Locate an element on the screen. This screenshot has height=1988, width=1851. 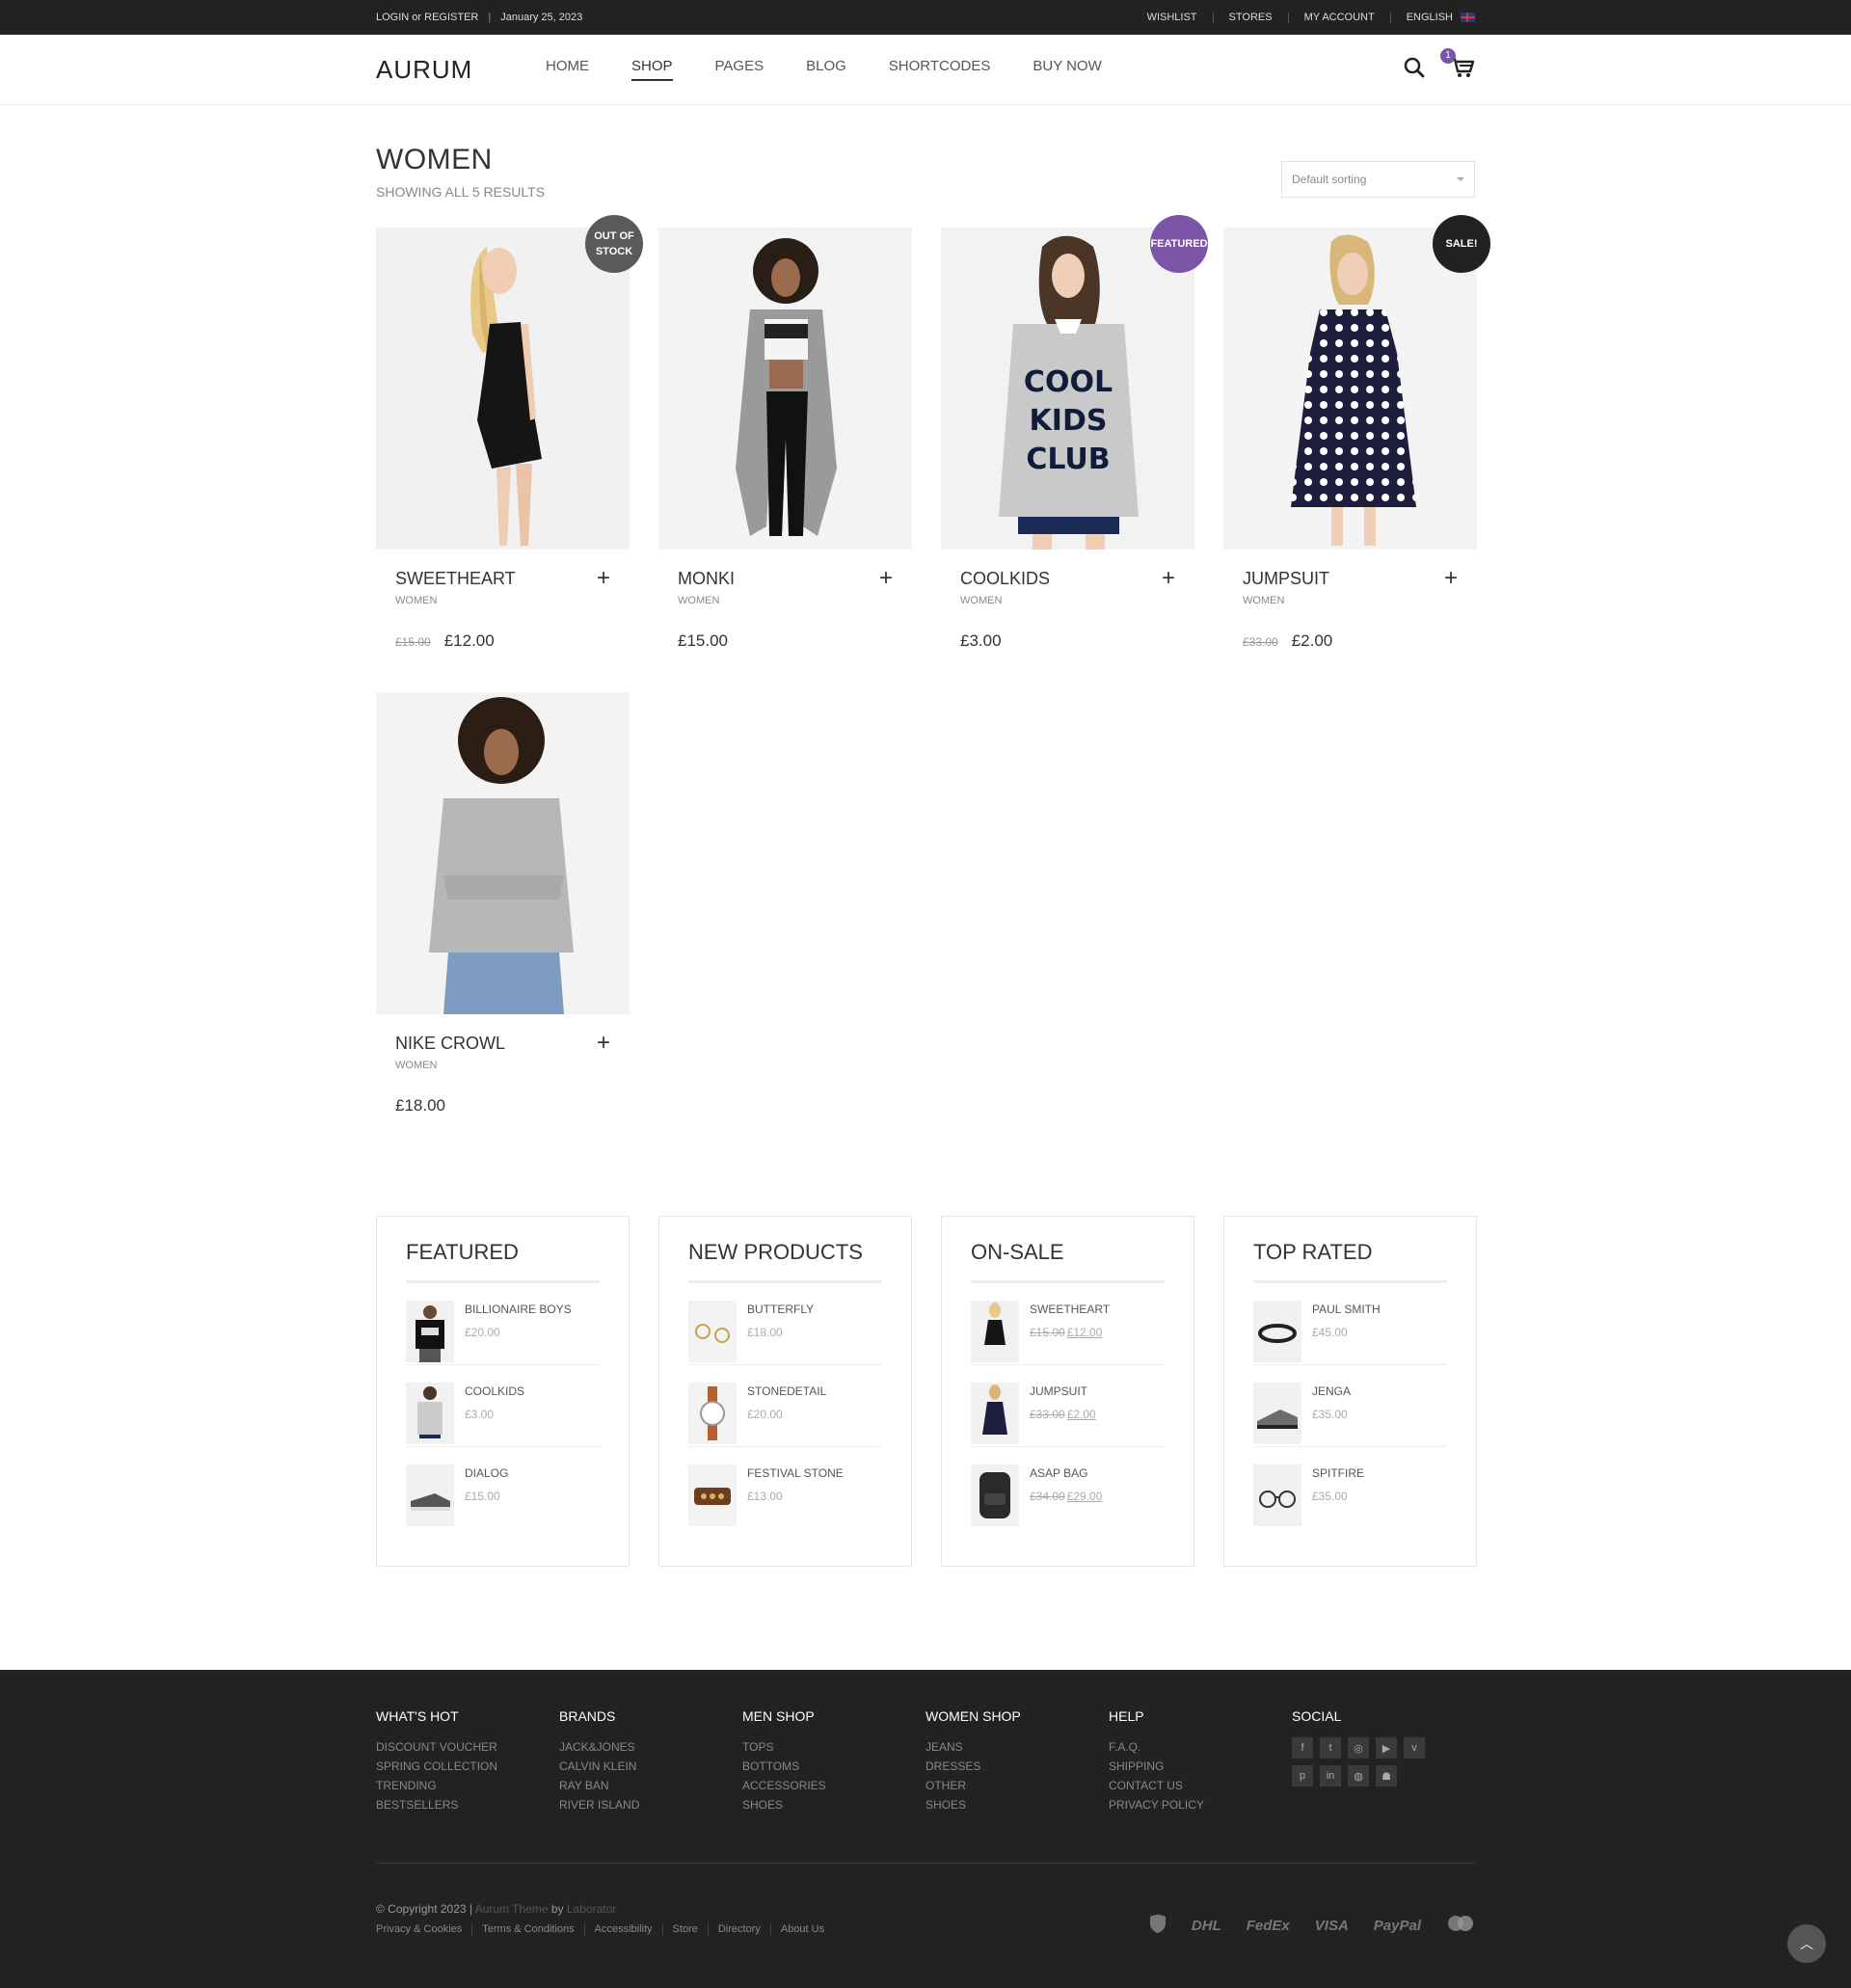
author-link: Laborator is located at coordinates (591, 1909).